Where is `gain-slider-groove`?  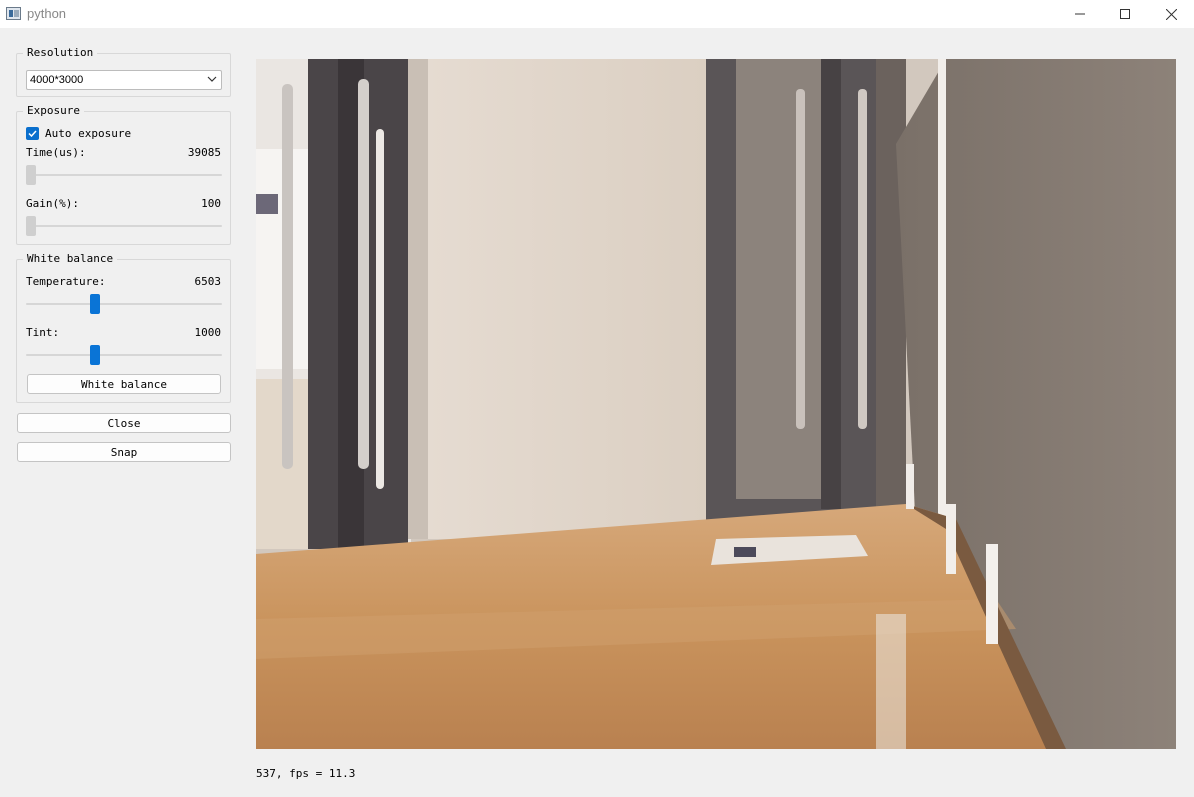
gain-slider-groove is located at coordinates (124, 226).